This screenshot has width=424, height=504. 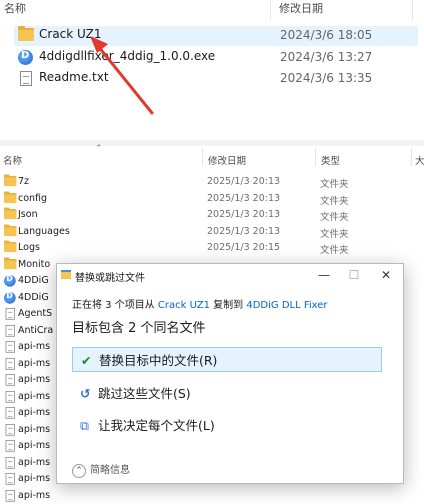 What do you see at coordinates (243, 247) in the screenshot?
I see `file-date: 2025/1/3 20:15` at bounding box center [243, 247].